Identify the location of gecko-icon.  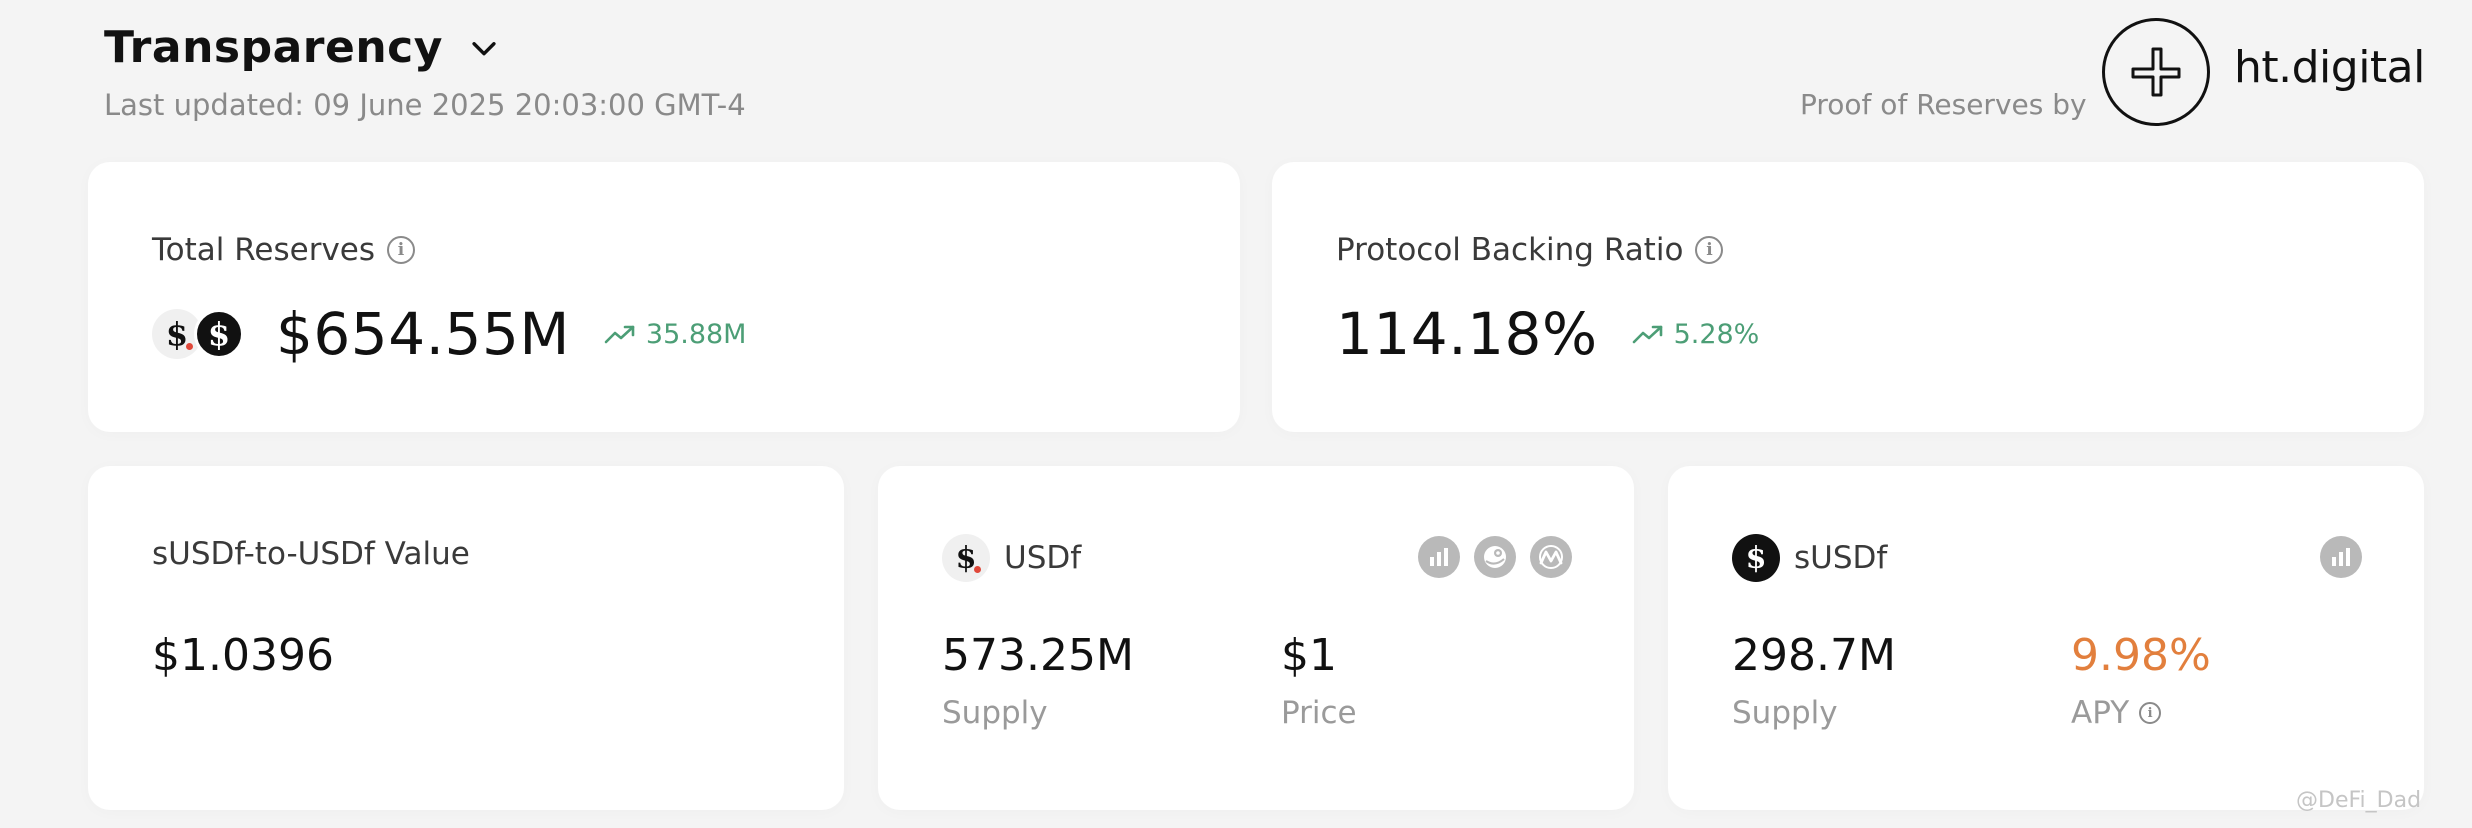
(1495, 557).